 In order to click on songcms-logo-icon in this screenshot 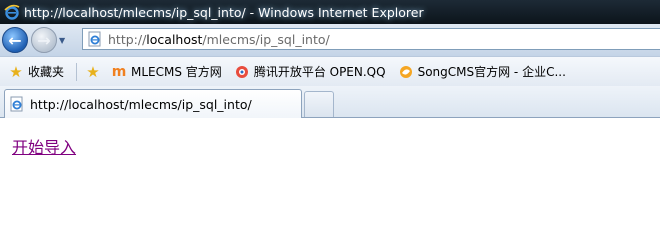, I will do `click(406, 72)`.